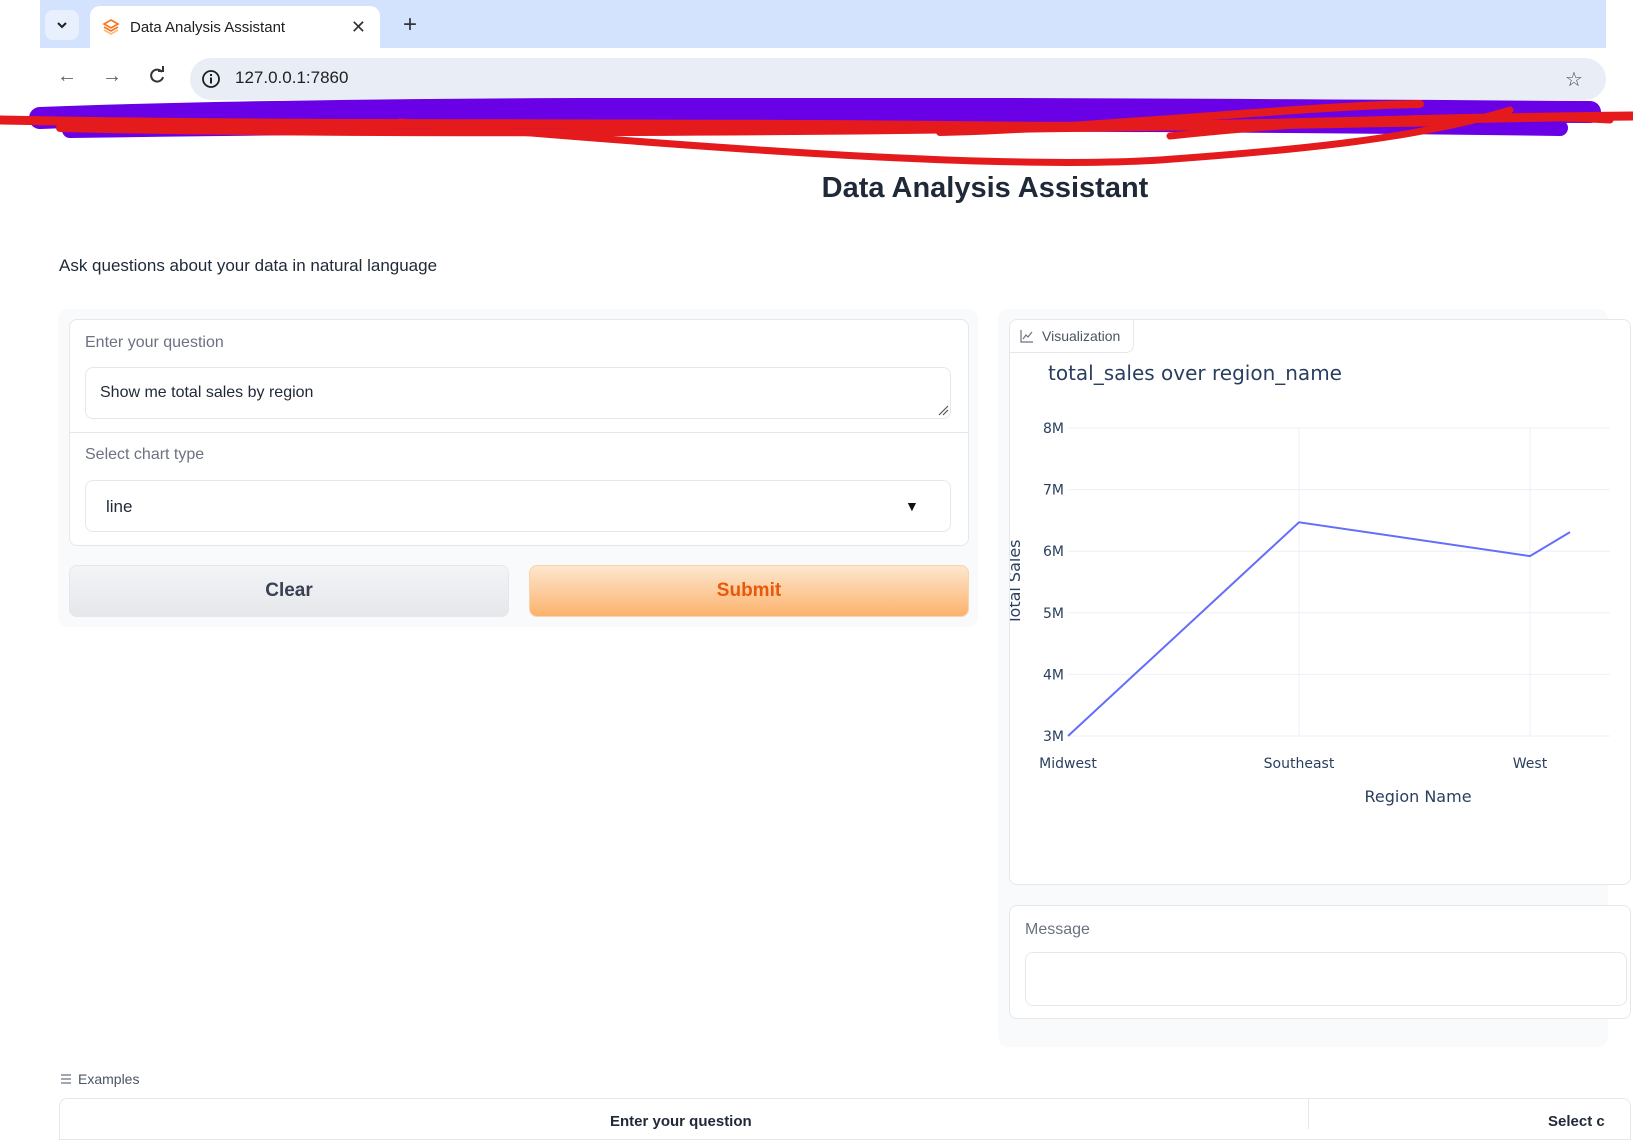 This screenshot has height=1140, width=1633. Describe the element at coordinates (66, 1079) in the screenshot. I see `list-icon` at that location.